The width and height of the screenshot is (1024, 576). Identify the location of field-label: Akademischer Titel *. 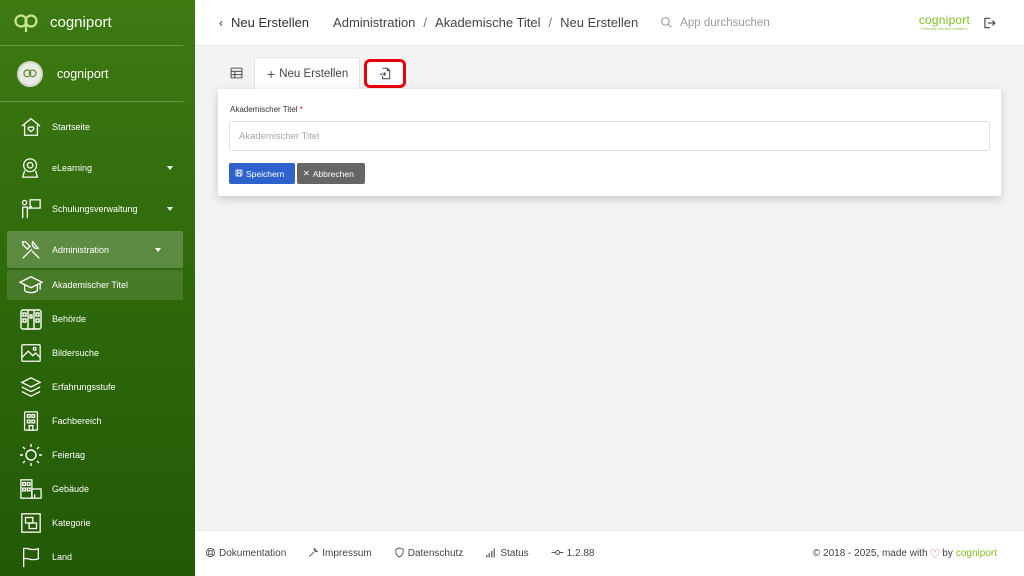
(266, 109).